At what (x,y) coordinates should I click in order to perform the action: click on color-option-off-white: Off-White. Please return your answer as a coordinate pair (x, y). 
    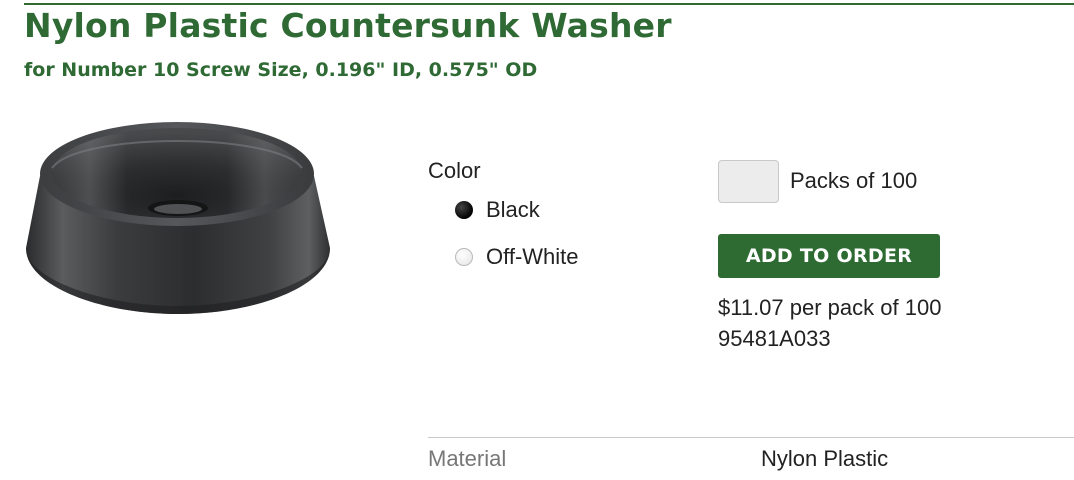
    Looking at the image, I should click on (517, 257).